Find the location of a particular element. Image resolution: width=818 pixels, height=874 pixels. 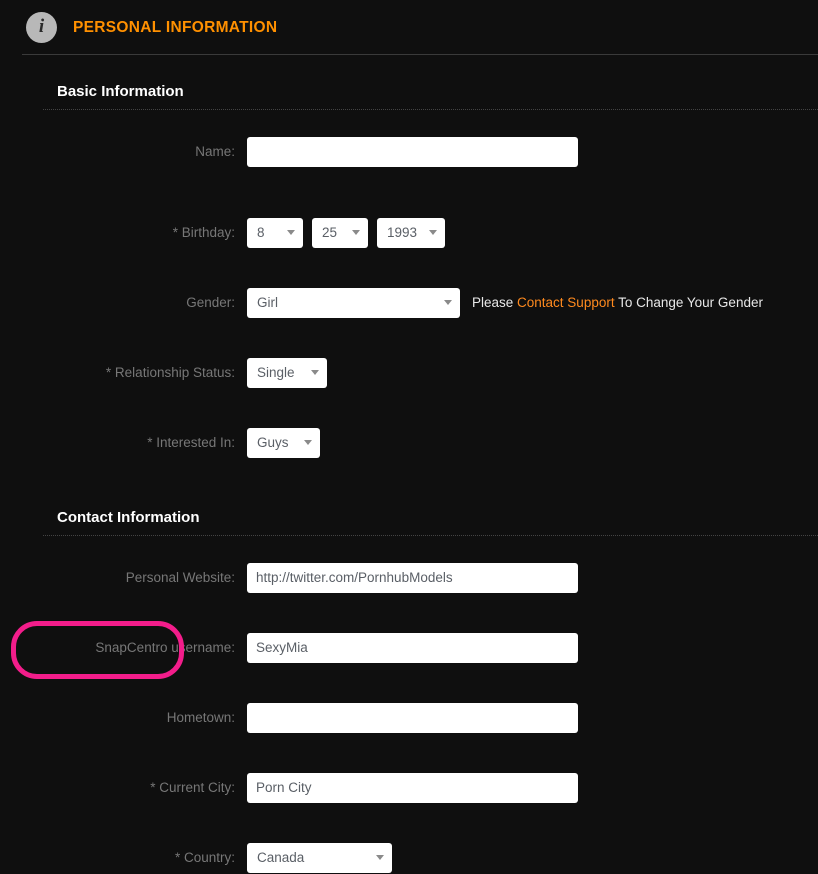

hometown-input is located at coordinates (412, 717).